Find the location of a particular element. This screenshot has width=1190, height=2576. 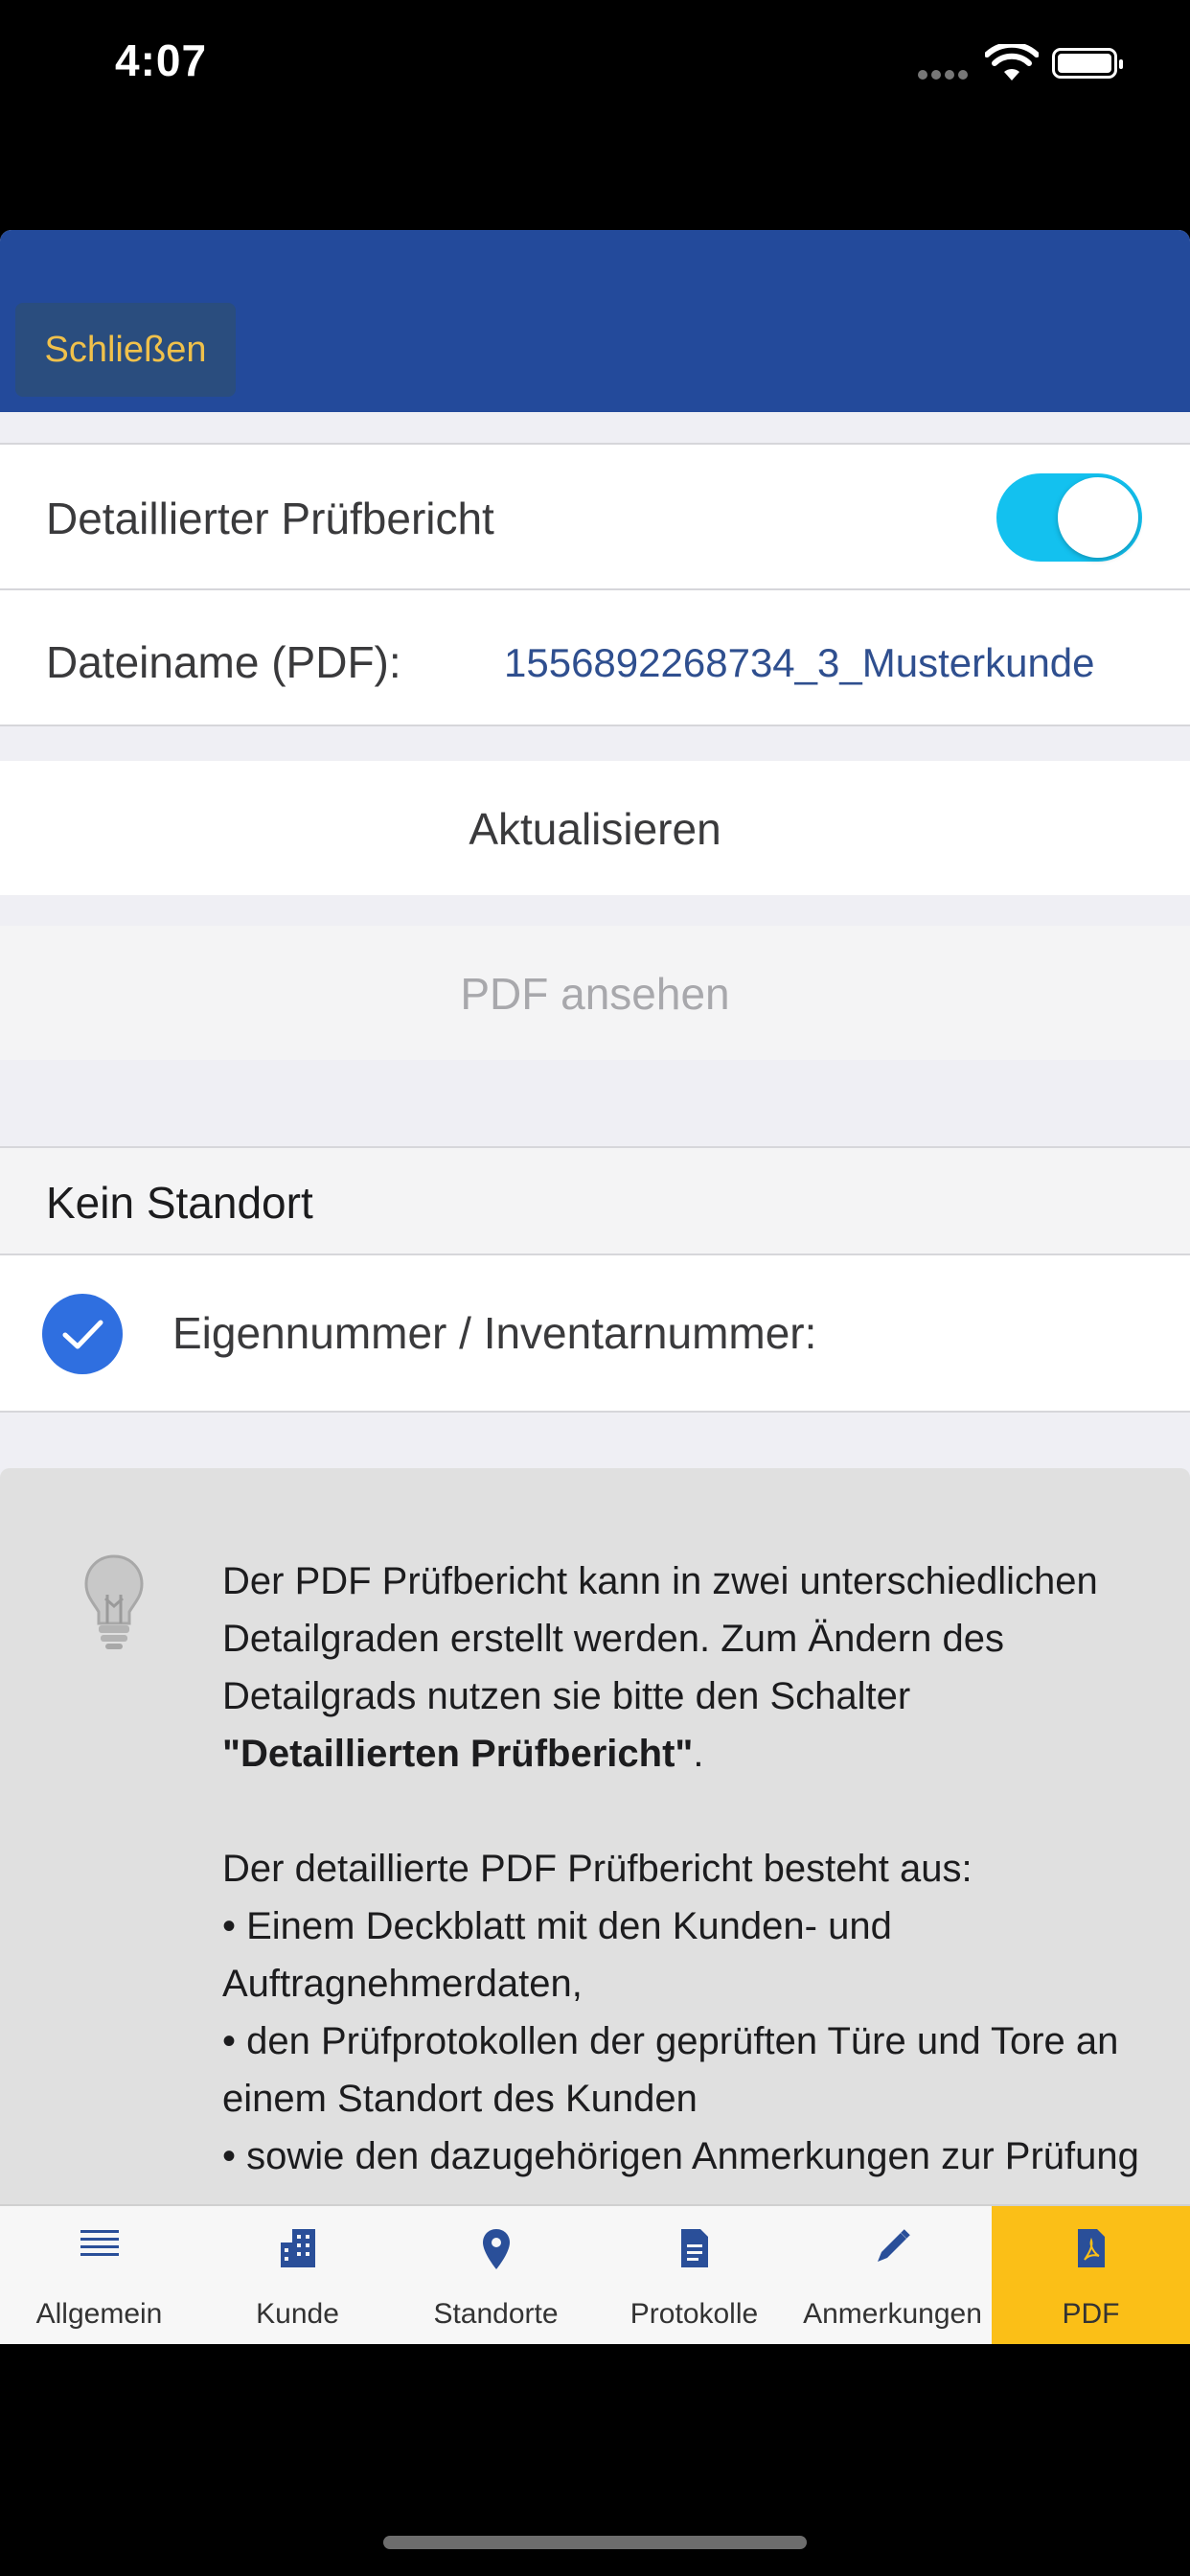

location-section-title: Kein Standort is located at coordinates (179, 1203).